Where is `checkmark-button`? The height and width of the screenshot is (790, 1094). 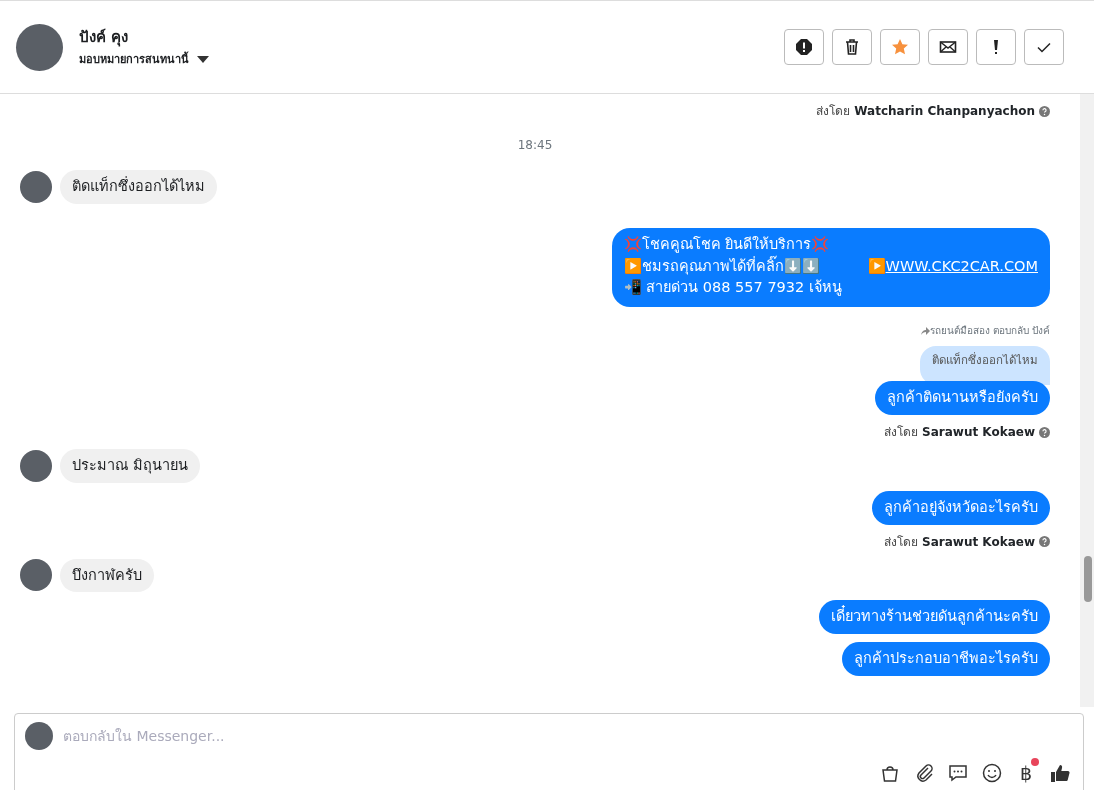 checkmark-button is located at coordinates (1044, 47).